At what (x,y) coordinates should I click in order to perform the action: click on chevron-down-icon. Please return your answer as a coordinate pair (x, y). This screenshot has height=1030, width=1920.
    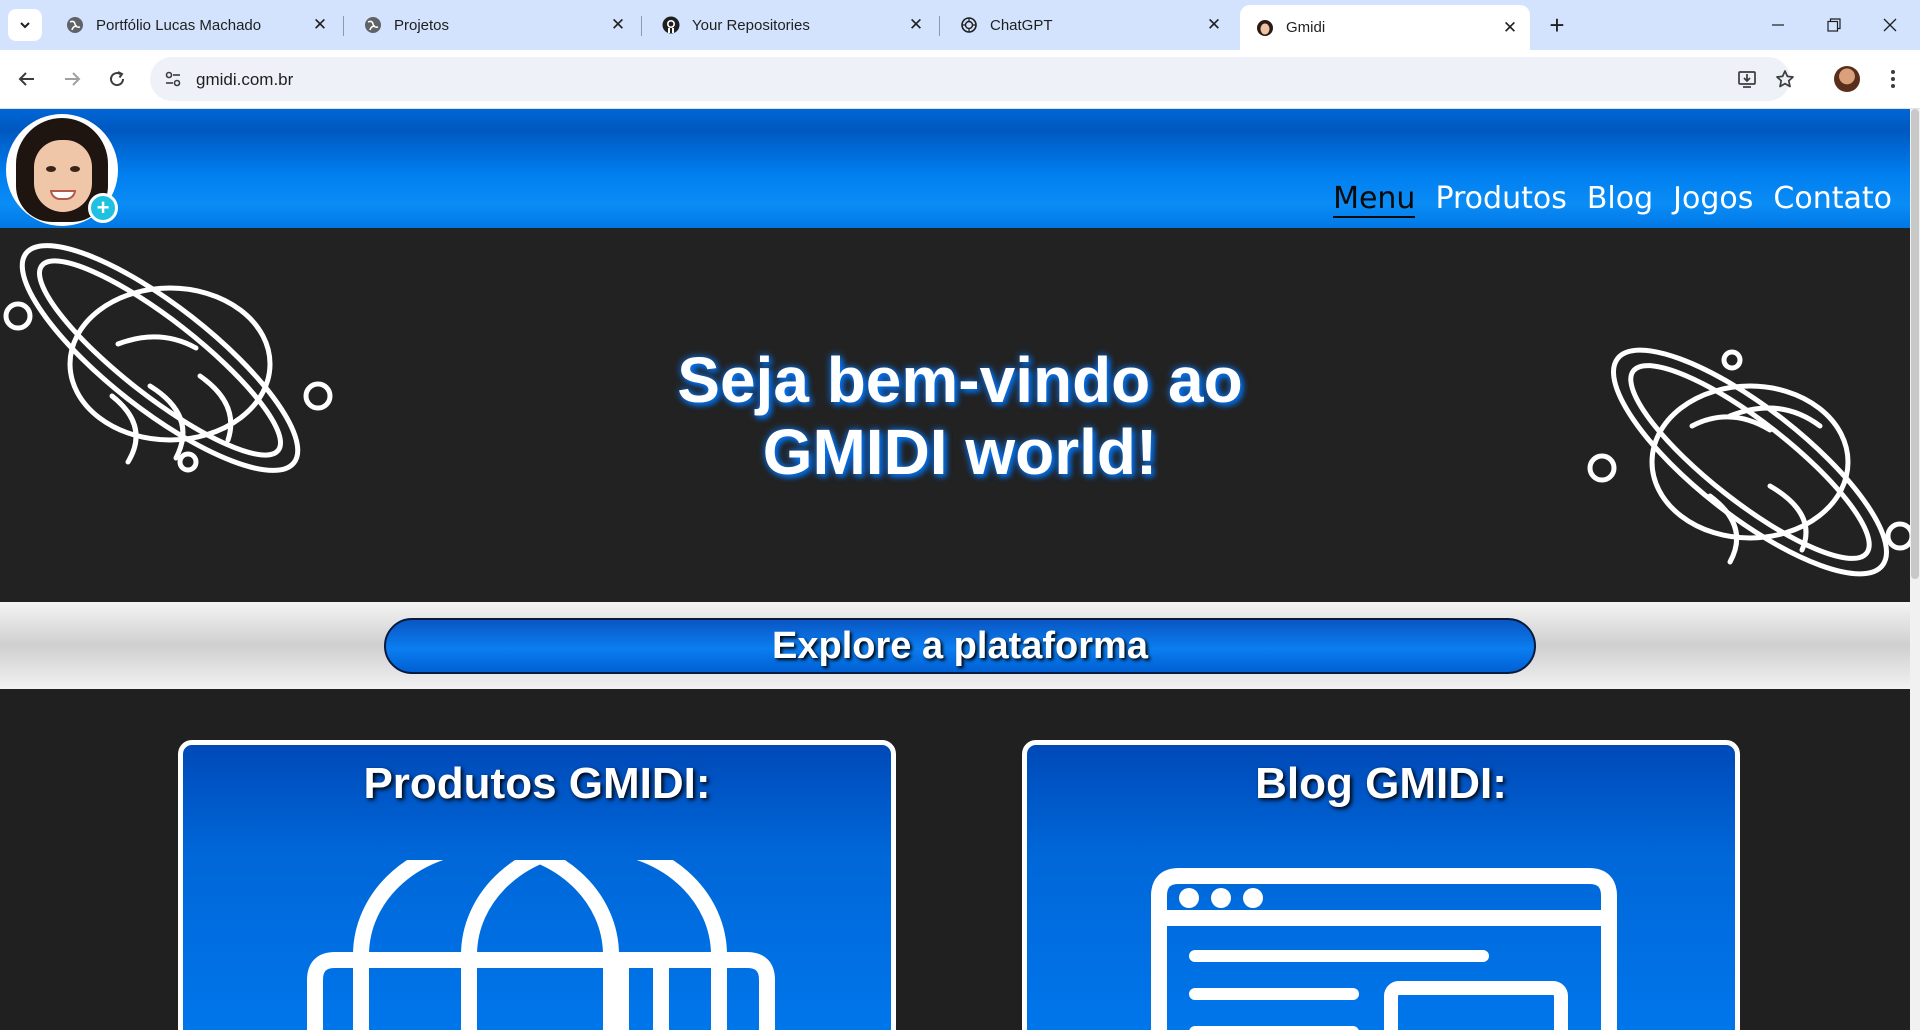
    Looking at the image, I should click on (25, 25).